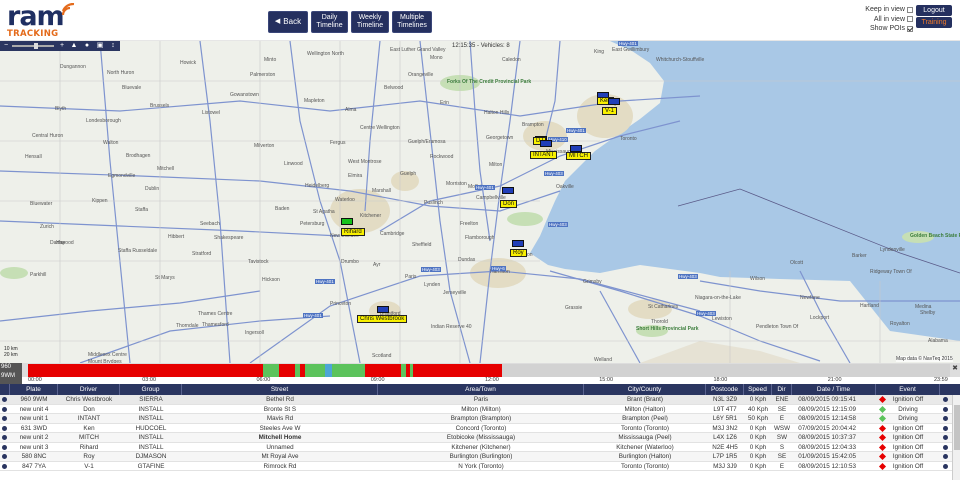  Describe the element at coordinates (725, 389) in the screenshot. I see `column-header: Postcode` at that location.